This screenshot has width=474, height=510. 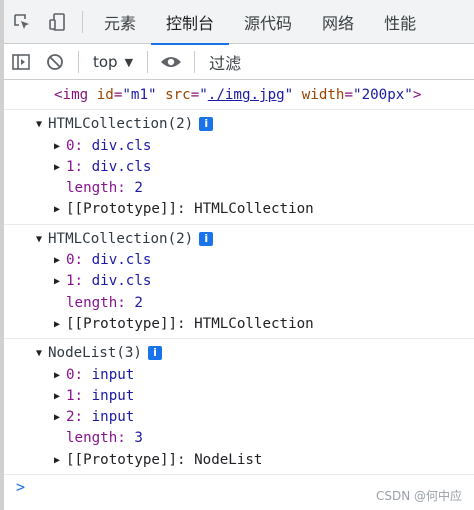 I want to click on tag-close: >, so click(x=417, y=95).